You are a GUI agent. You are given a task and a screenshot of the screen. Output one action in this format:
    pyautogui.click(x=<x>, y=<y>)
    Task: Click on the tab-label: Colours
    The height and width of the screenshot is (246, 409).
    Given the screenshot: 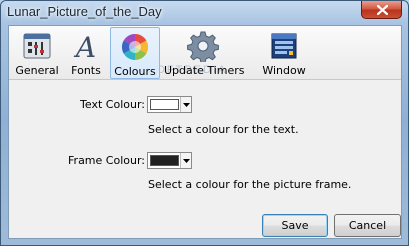 What is the action you would take?
    pyautogui.click(x=135, y=71)
    